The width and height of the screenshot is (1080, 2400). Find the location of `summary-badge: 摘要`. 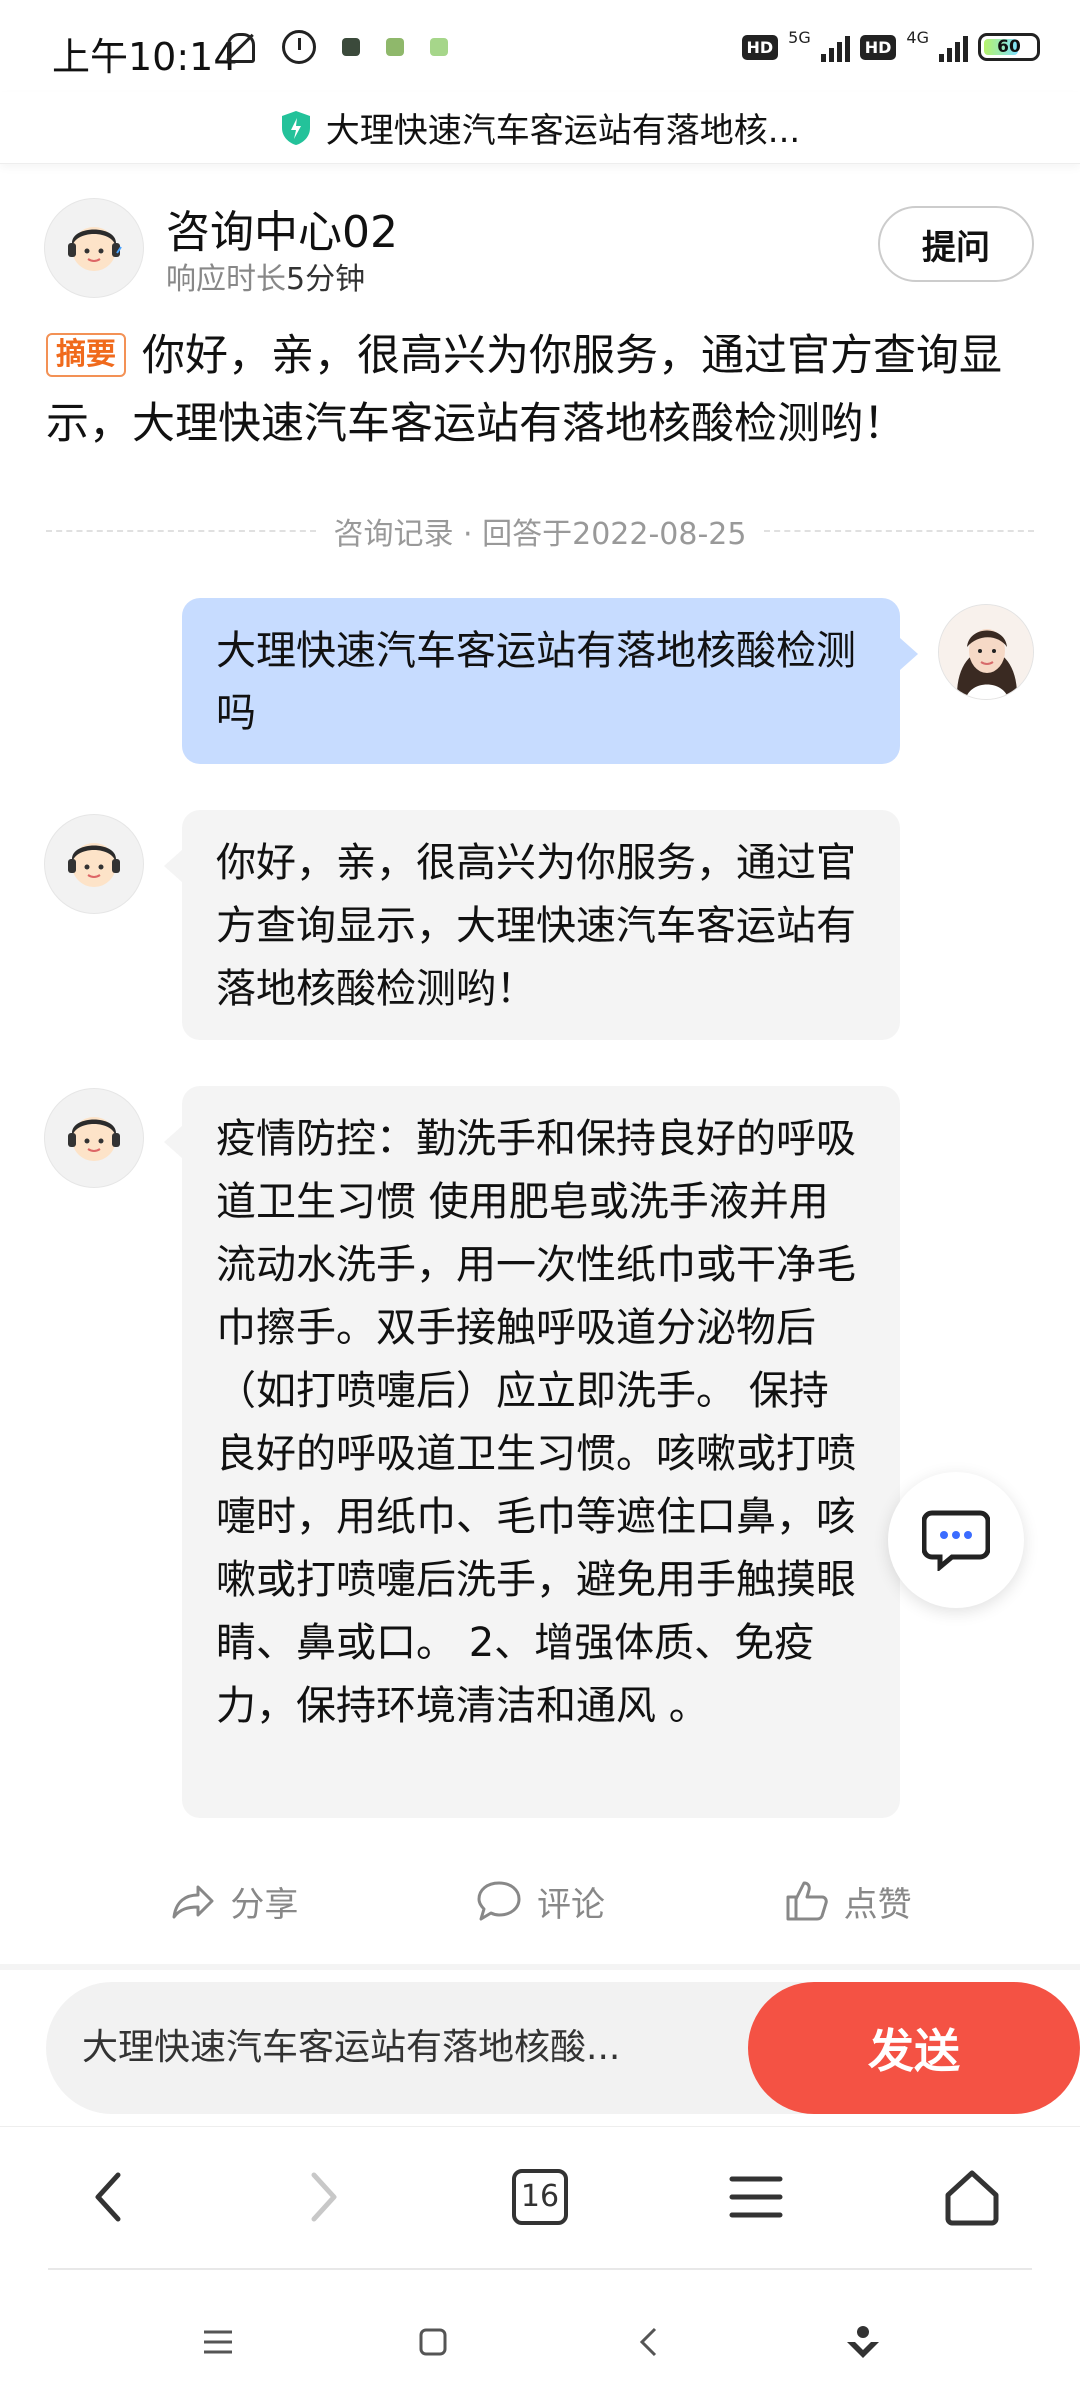

summary-badge: 摘要 is located at coordinates (86, 355).